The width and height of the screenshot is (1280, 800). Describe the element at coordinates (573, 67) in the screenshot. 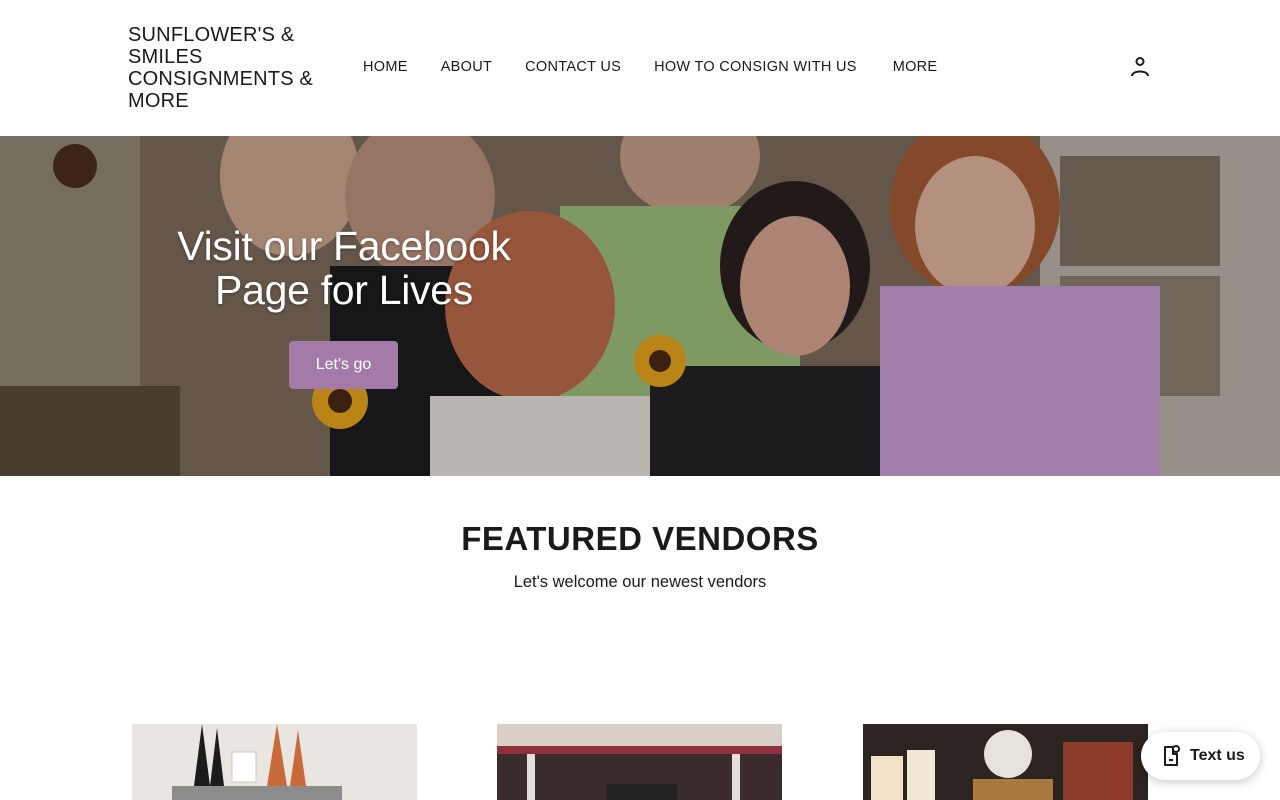

I see `nav-contact-us: CONTACT US` at that location.